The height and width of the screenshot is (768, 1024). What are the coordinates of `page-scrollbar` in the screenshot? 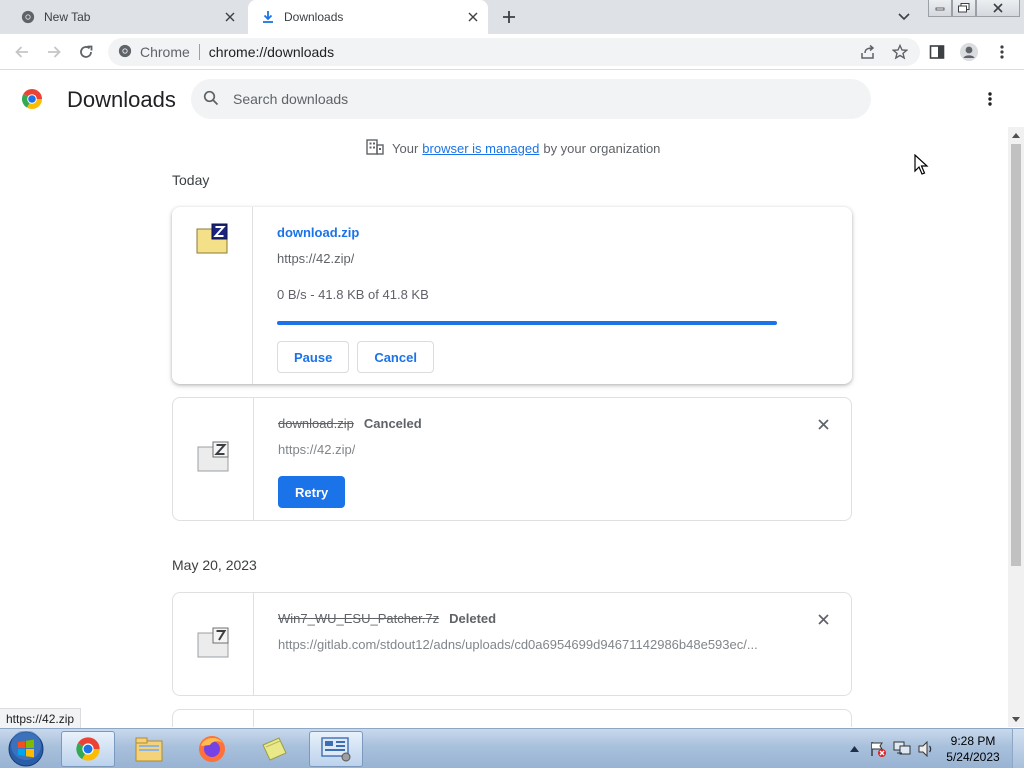 It's located at (1016, 427).